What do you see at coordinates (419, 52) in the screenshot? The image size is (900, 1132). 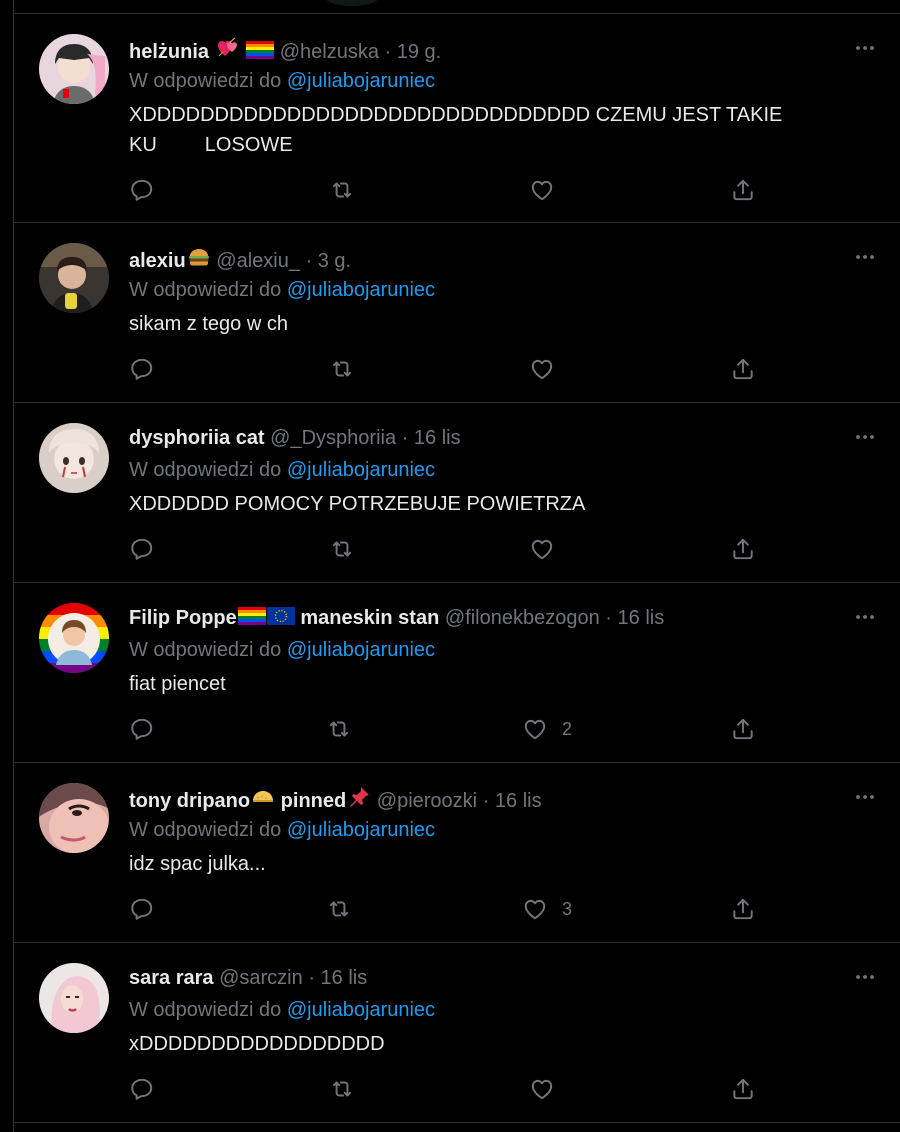 I see `tweet-time: 19 g.` at bounding box center [419, 52].